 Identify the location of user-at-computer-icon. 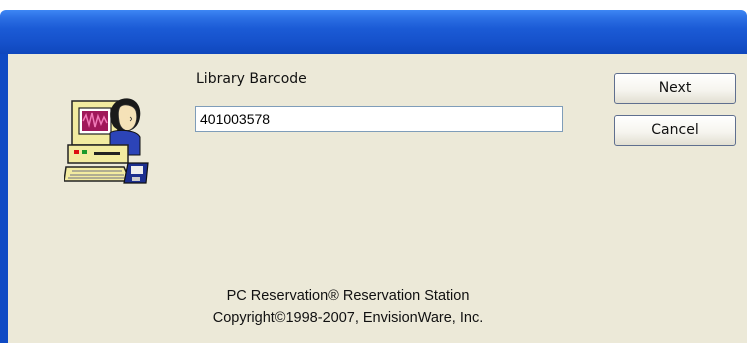
(106, 141).